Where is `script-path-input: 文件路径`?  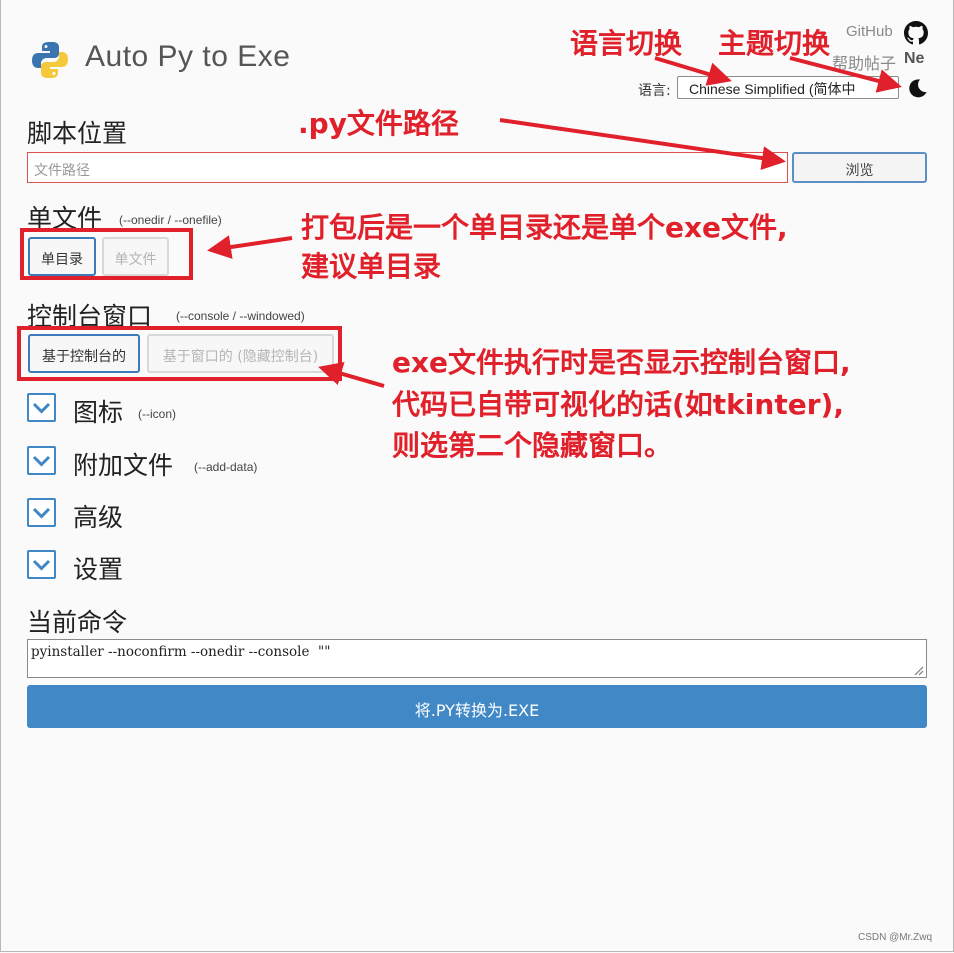 script-path-input: 文件路径 is located at coordinates (407, 167).